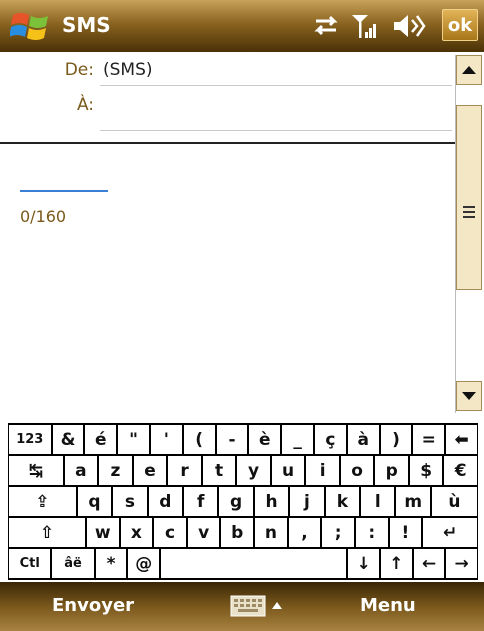  What do you see at coordinates (166, 439) in the screenshot?
I see `key-symbol: '` at bounding box center [166, 439].